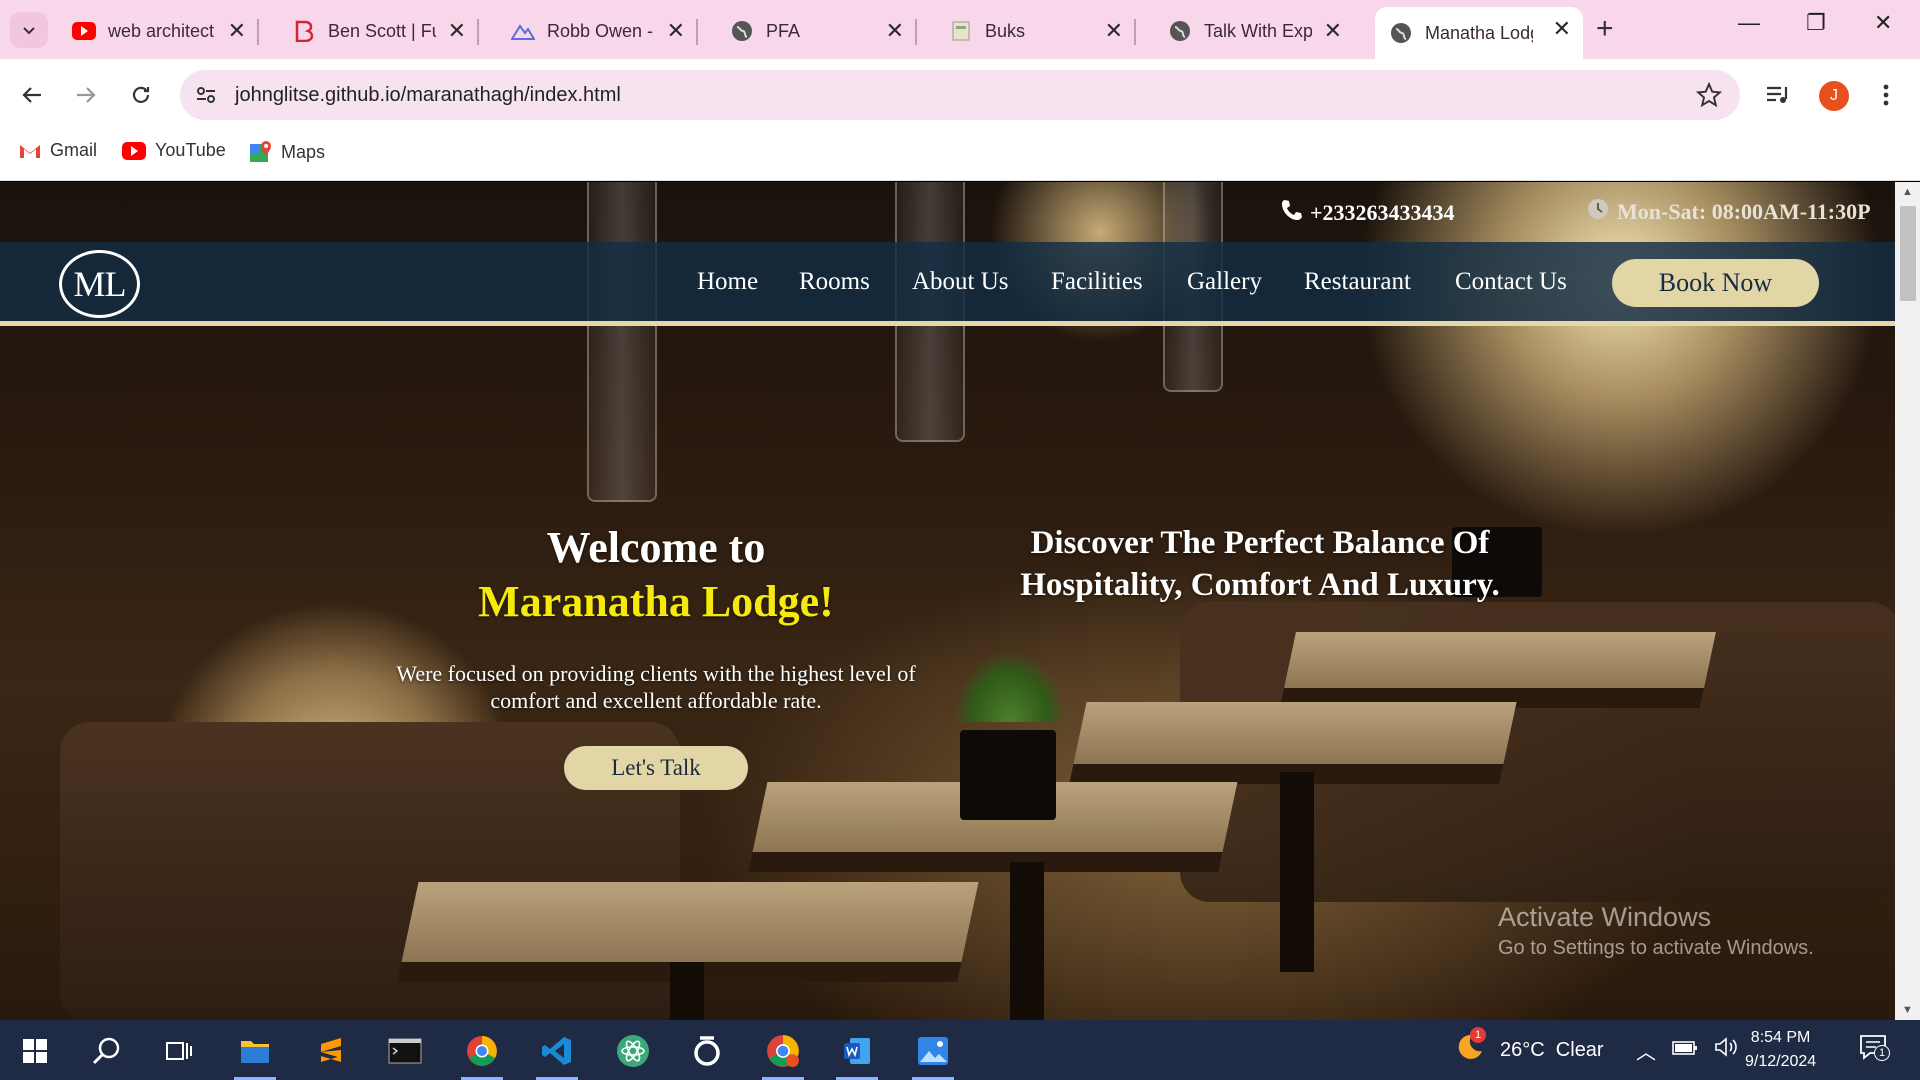  I want to click on clock-time: 8:54 PM, so click(1780, 1037).